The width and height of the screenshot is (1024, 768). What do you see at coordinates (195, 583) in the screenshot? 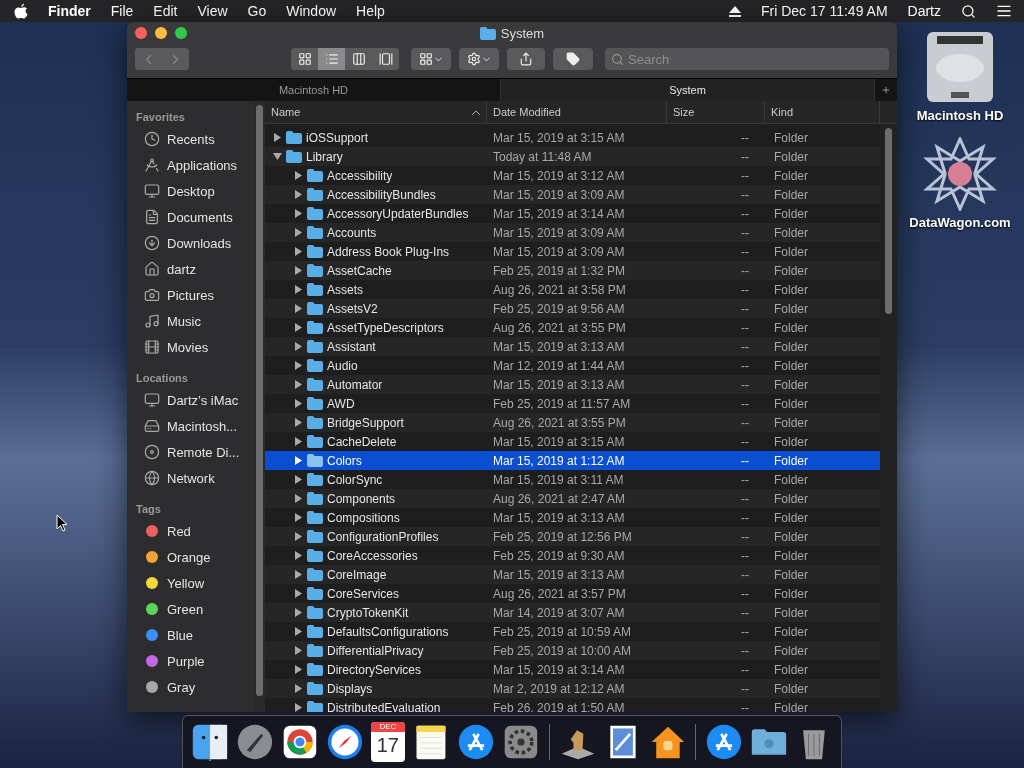
I see `sidebar-item: Yellow` at bounding box center [195, 583].